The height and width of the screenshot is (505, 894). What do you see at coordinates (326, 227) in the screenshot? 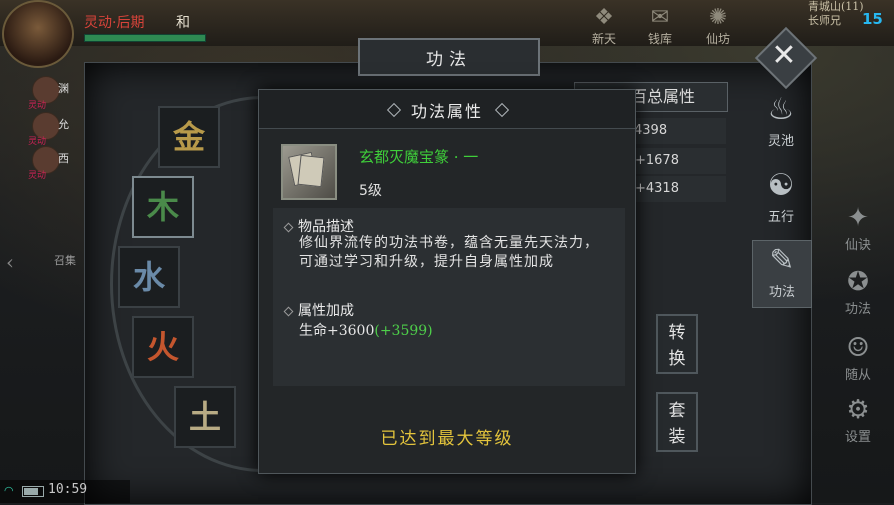
I see `desc-heading-text: 物品描述` at bounding box center [326, 227].